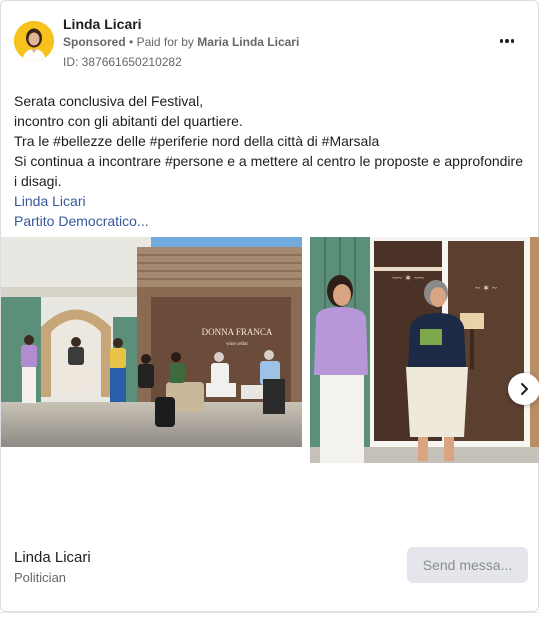 The width and height of the screenshot is (539, 621). What do you see at coordinates (109, 101) in the screenshot?
I see `post-line: Serata conclusiva del Festival,` at bounding box center [109, 101].